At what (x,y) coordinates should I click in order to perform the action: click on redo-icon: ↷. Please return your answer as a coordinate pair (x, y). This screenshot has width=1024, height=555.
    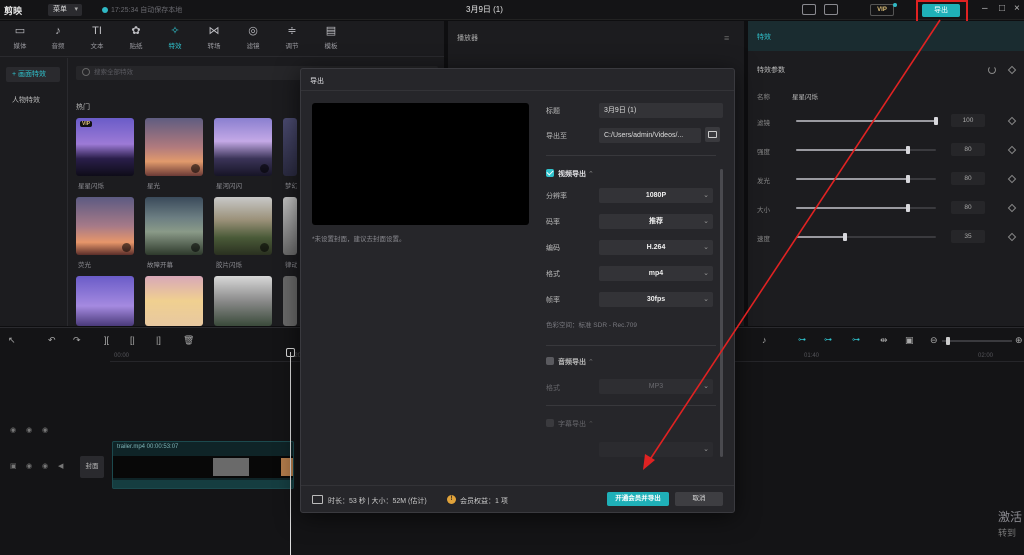
    Looking at the image, I should click on (77, 340).